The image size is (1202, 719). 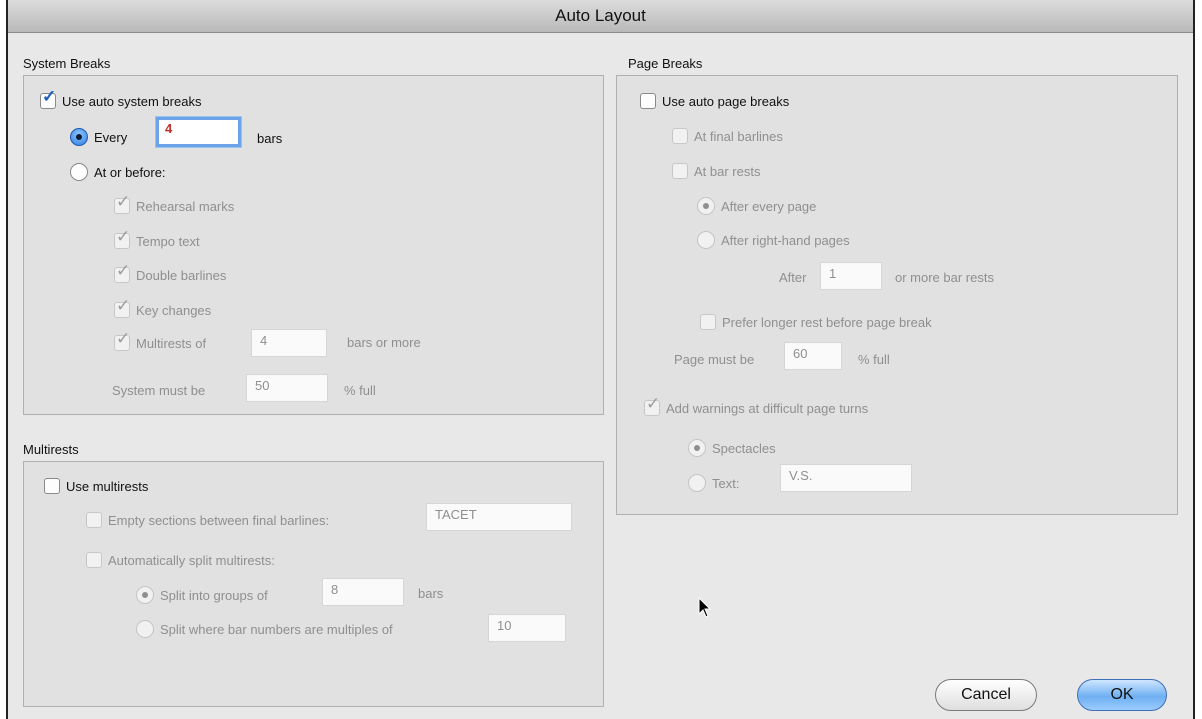 I want to click on empty-sections-input: TACET, so click(x=499, y=517).